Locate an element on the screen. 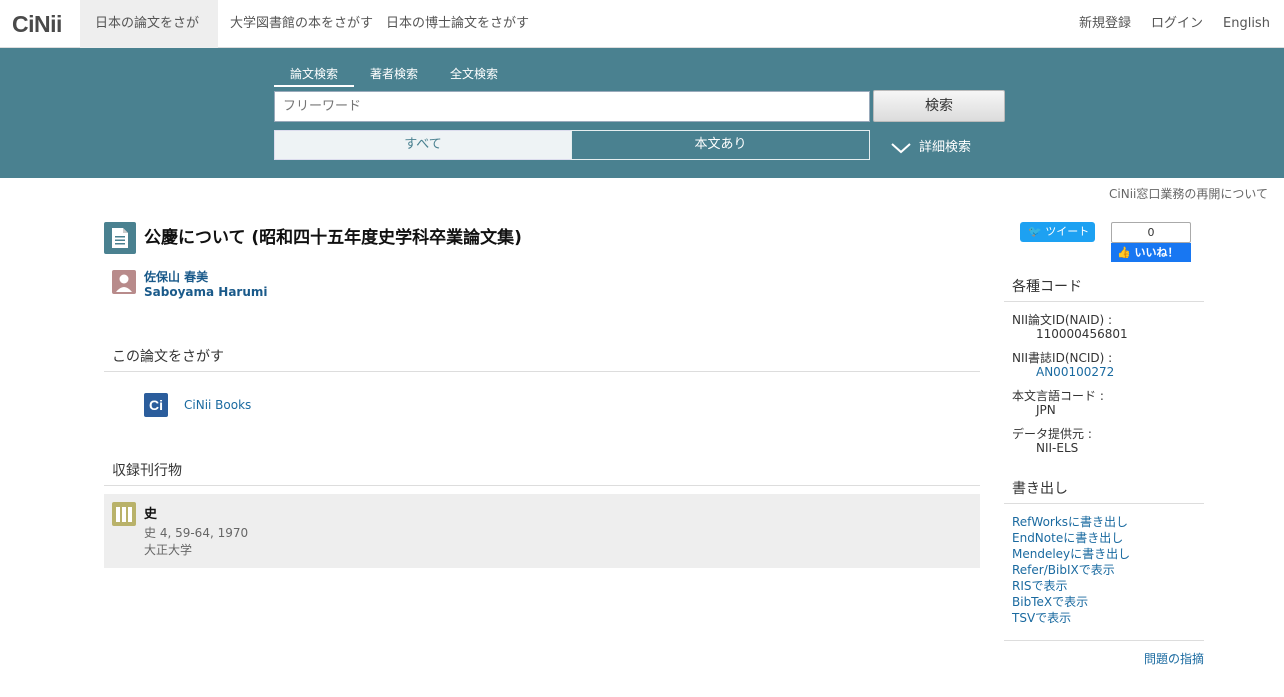 The image size is (1284, 697). journal-icon is located at coordinates (124, 514).